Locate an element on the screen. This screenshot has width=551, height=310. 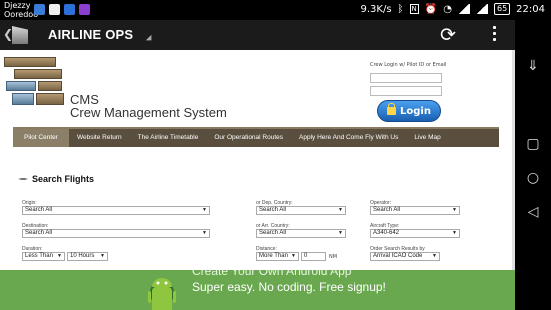
arr-country-select: Search All ▼ is located at coordinates (301, 233).